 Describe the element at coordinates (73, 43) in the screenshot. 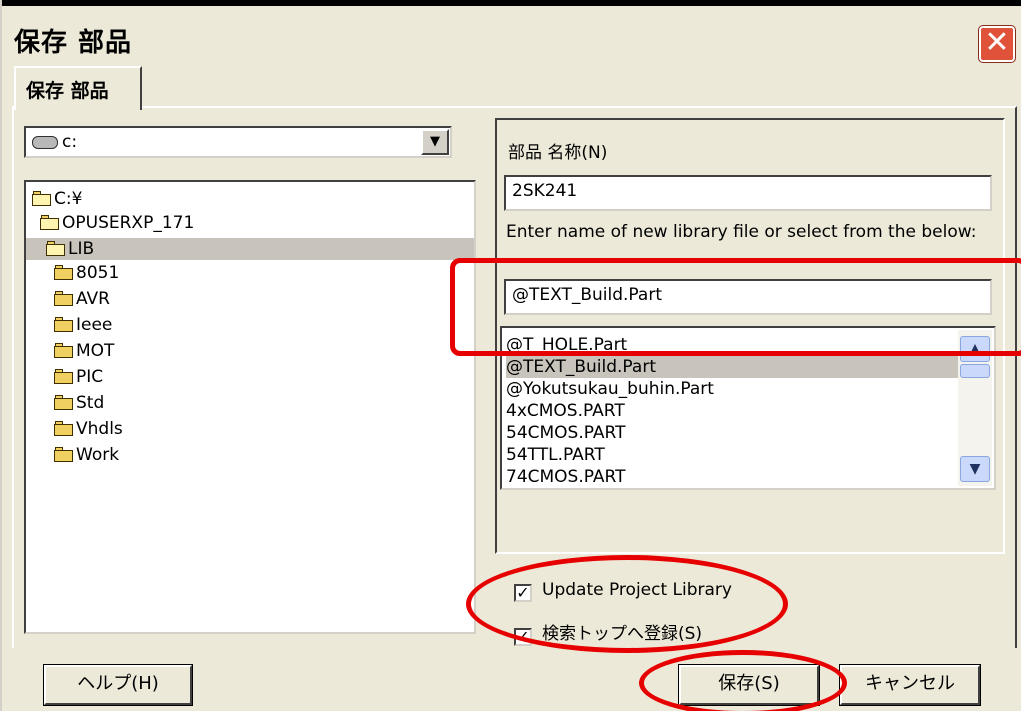

I see `window-title: 保存 部品` at that location.